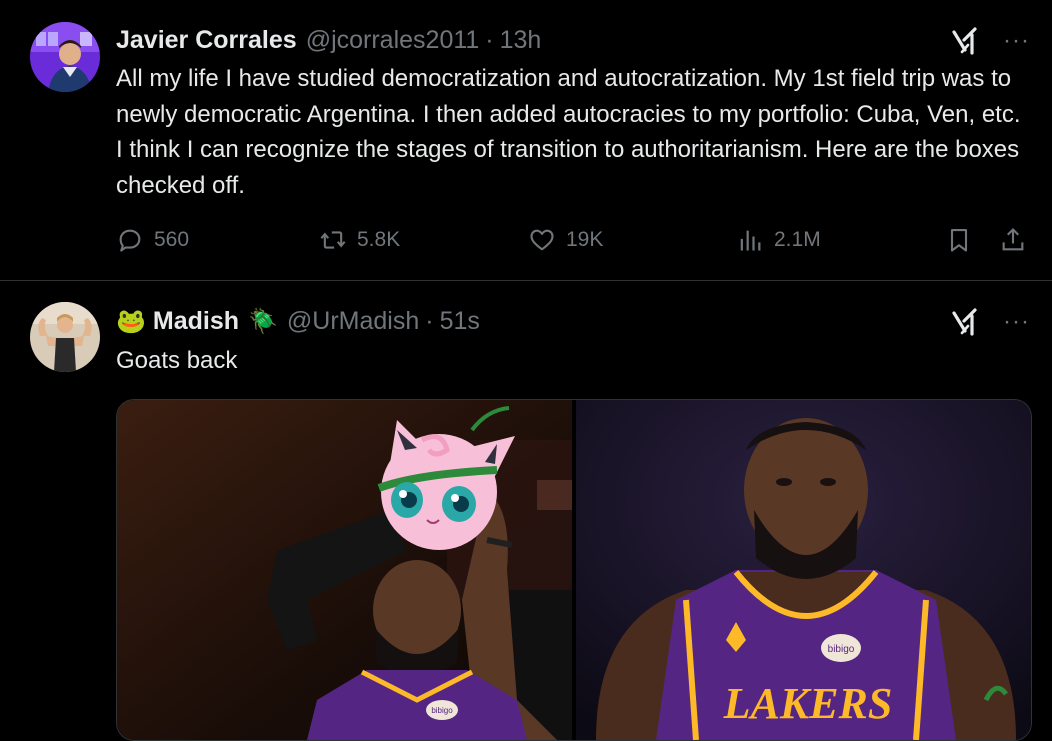 This screenshot has height=741, width=1052. Describe the element at coordinates (353, 321) in the screenshot. I see `author-handle: @UrMadish` at that location.